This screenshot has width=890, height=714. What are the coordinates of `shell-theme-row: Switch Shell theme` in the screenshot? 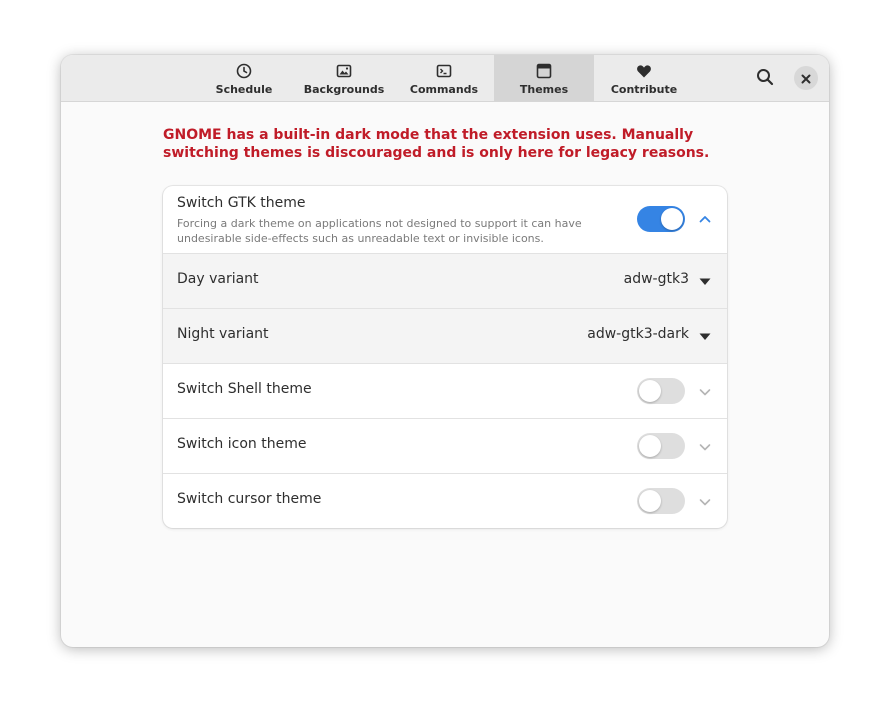 It's located at (445, 391).